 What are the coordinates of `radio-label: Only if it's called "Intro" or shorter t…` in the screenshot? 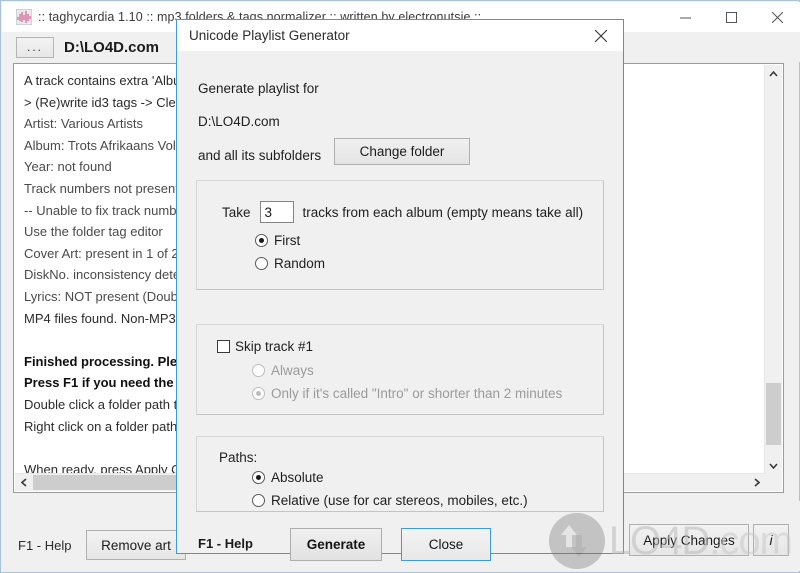 It's located at (417, 393).